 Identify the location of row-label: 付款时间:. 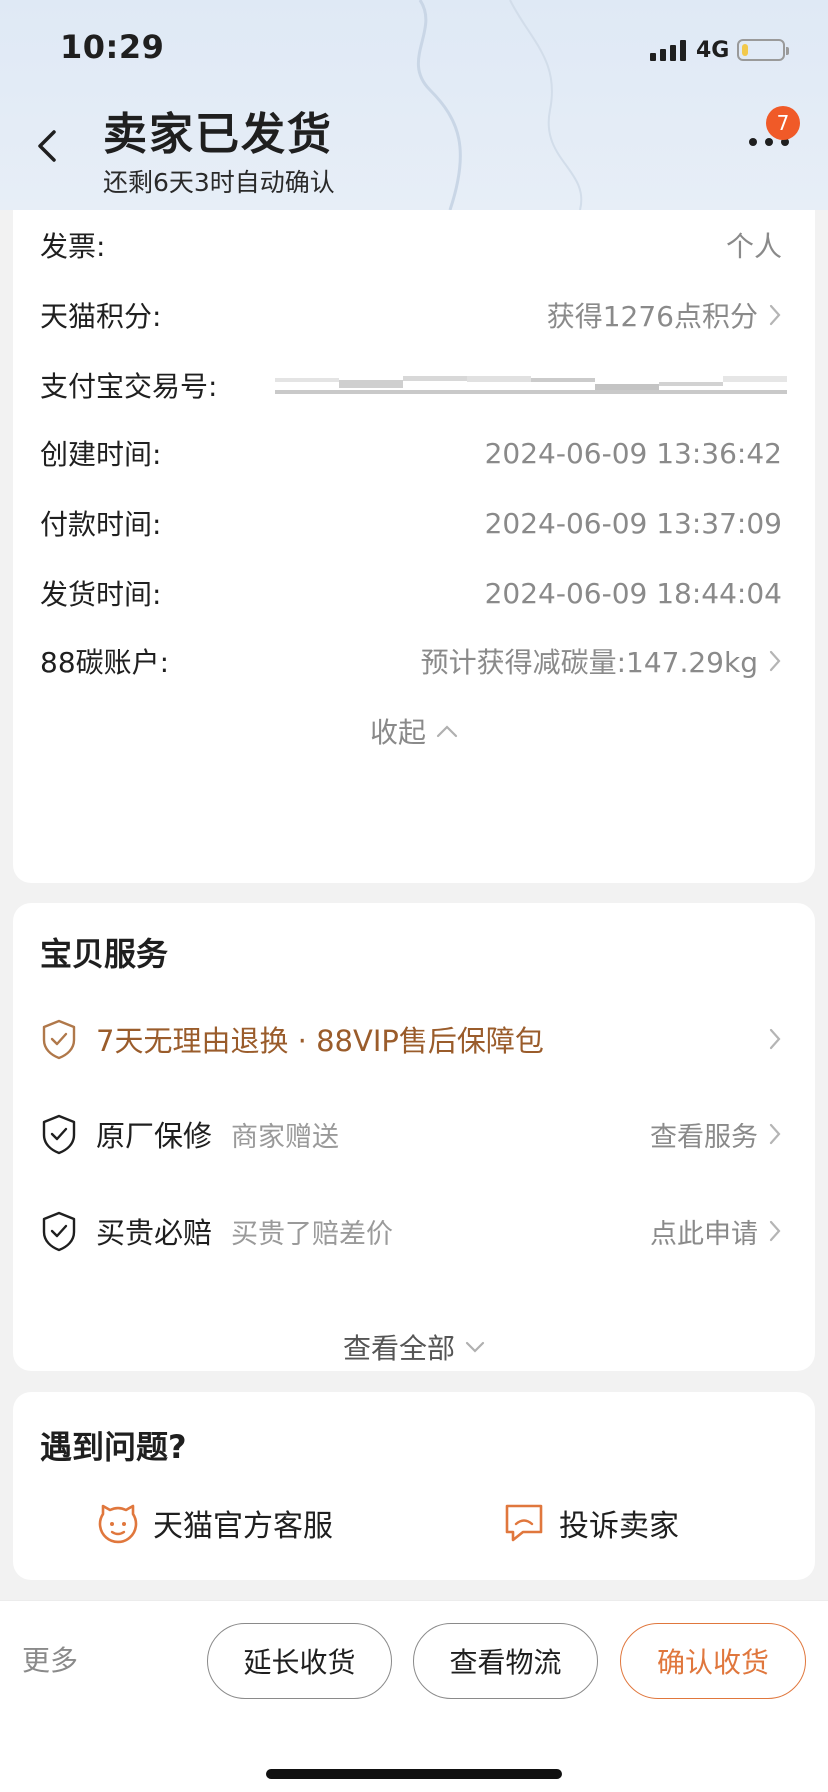
(101, 524).